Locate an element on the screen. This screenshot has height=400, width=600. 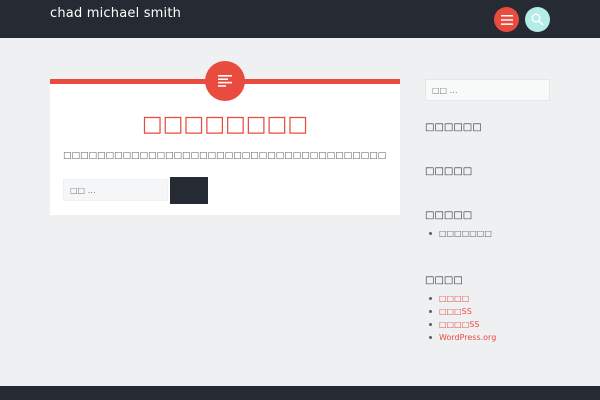
menu-button is located at coordinates (506, 19).